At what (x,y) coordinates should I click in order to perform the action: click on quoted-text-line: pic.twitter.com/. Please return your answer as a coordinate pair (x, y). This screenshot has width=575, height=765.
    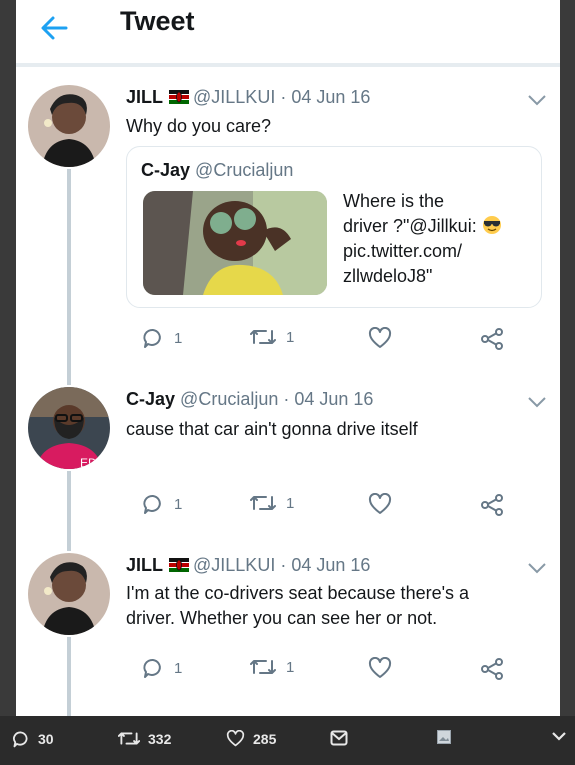
    Looking at the image, I should click on (403, 251).